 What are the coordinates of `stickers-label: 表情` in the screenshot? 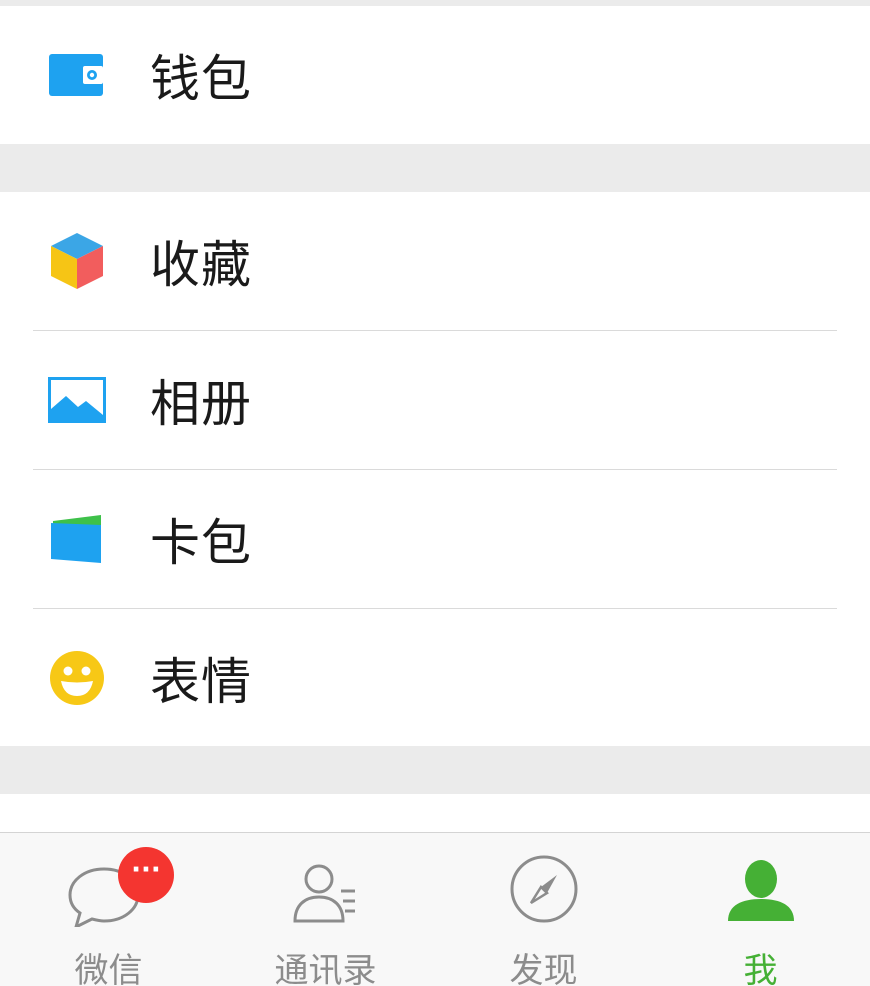 It's located at (201, 682).